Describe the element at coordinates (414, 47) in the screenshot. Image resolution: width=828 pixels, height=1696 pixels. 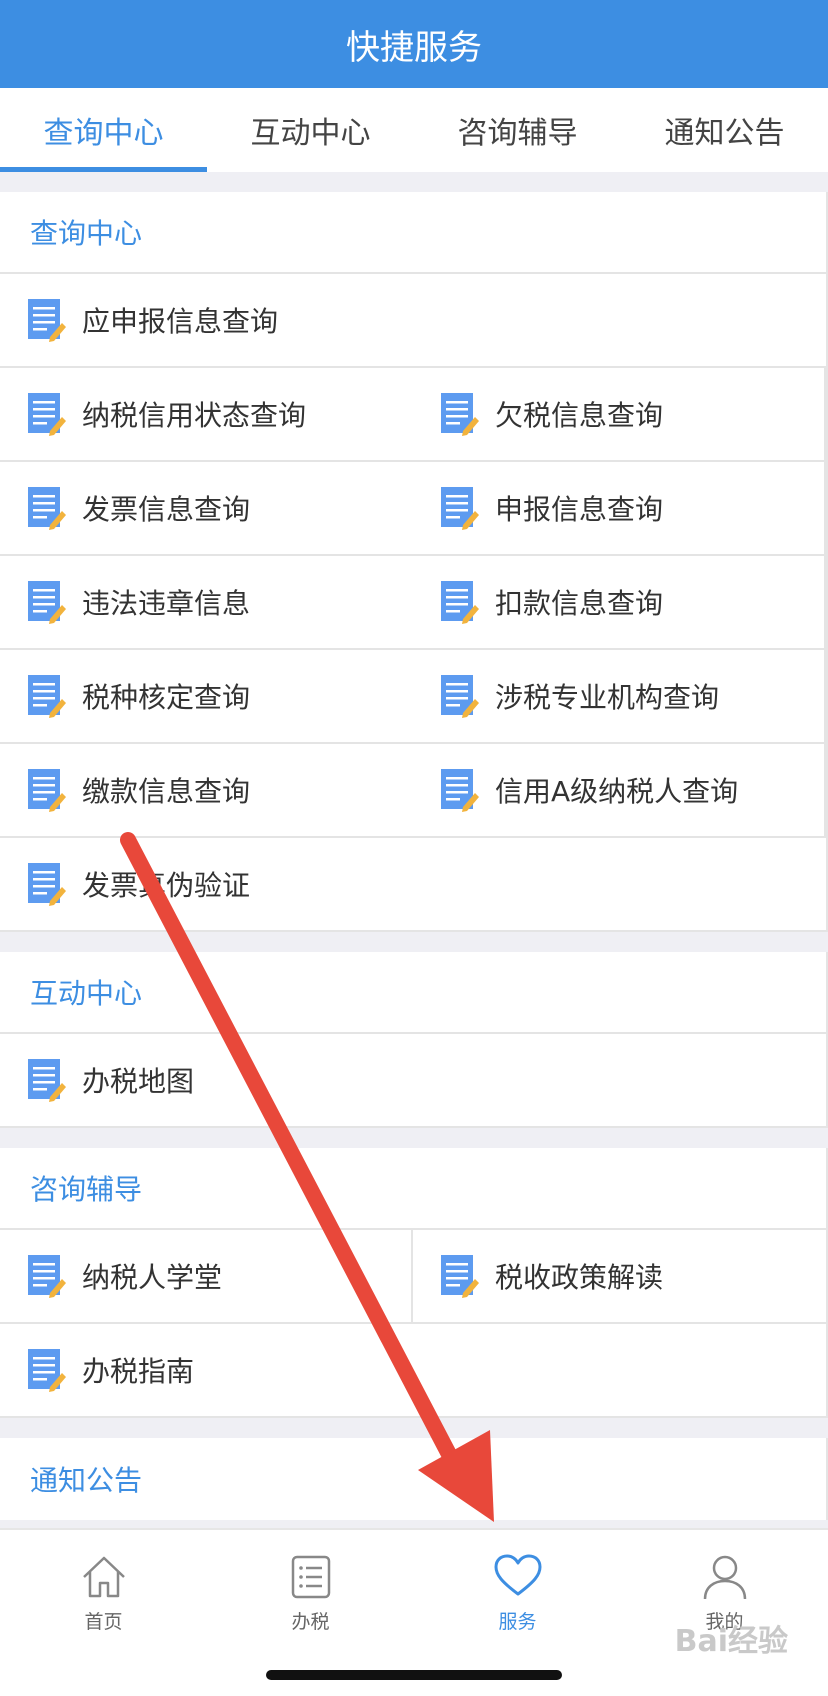
I see `page-title: 快捷服务` at that location.